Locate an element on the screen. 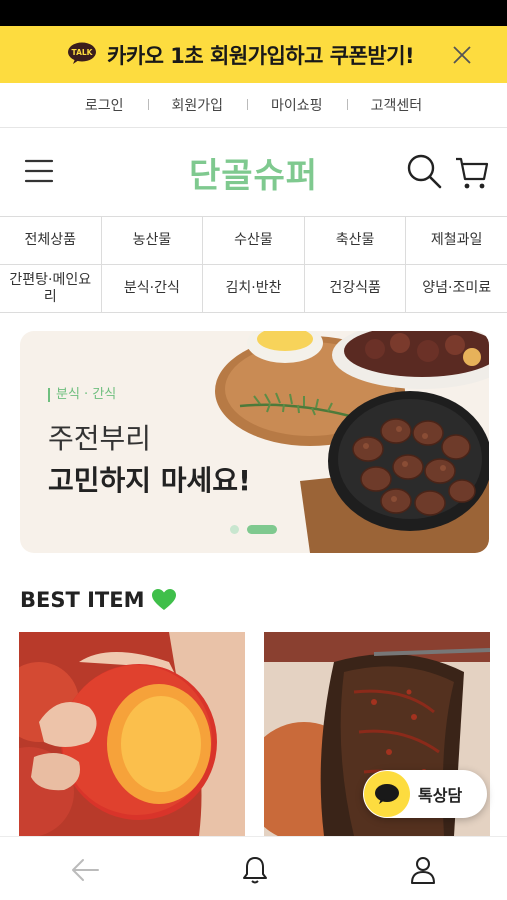 This screenshot has width=507, height=900. category-all: 전체상품 is located at coordinates (51, 240).